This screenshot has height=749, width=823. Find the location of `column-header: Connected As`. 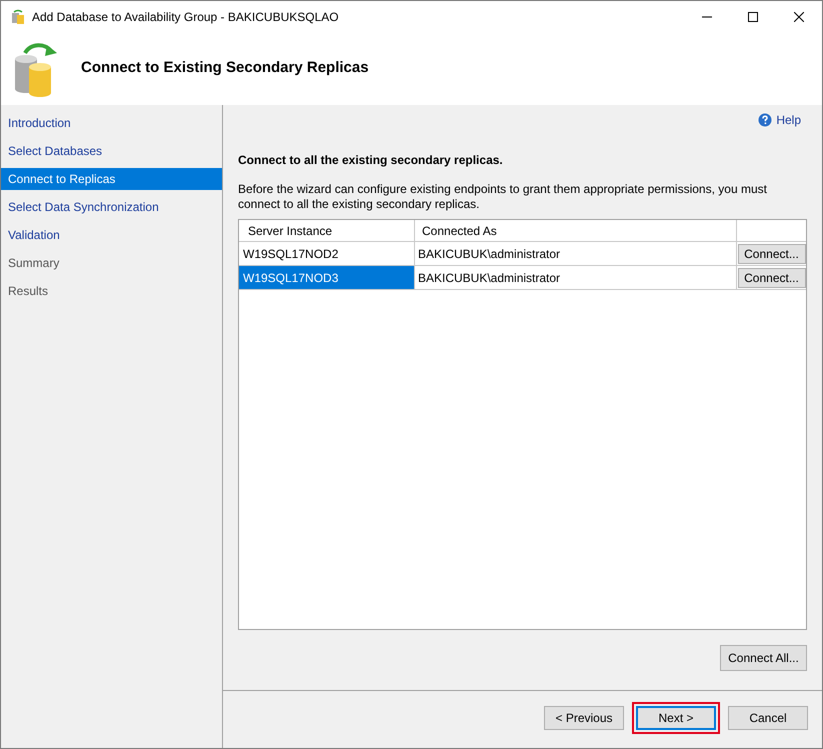

column-header: Connected As is located at coordinates (576, 230).